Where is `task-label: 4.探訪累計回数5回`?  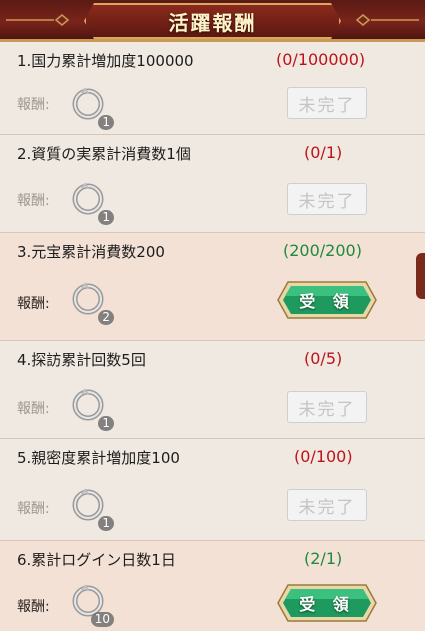
task-label: 4.探訪累計回数5回 is located at coordinates (81, 360).